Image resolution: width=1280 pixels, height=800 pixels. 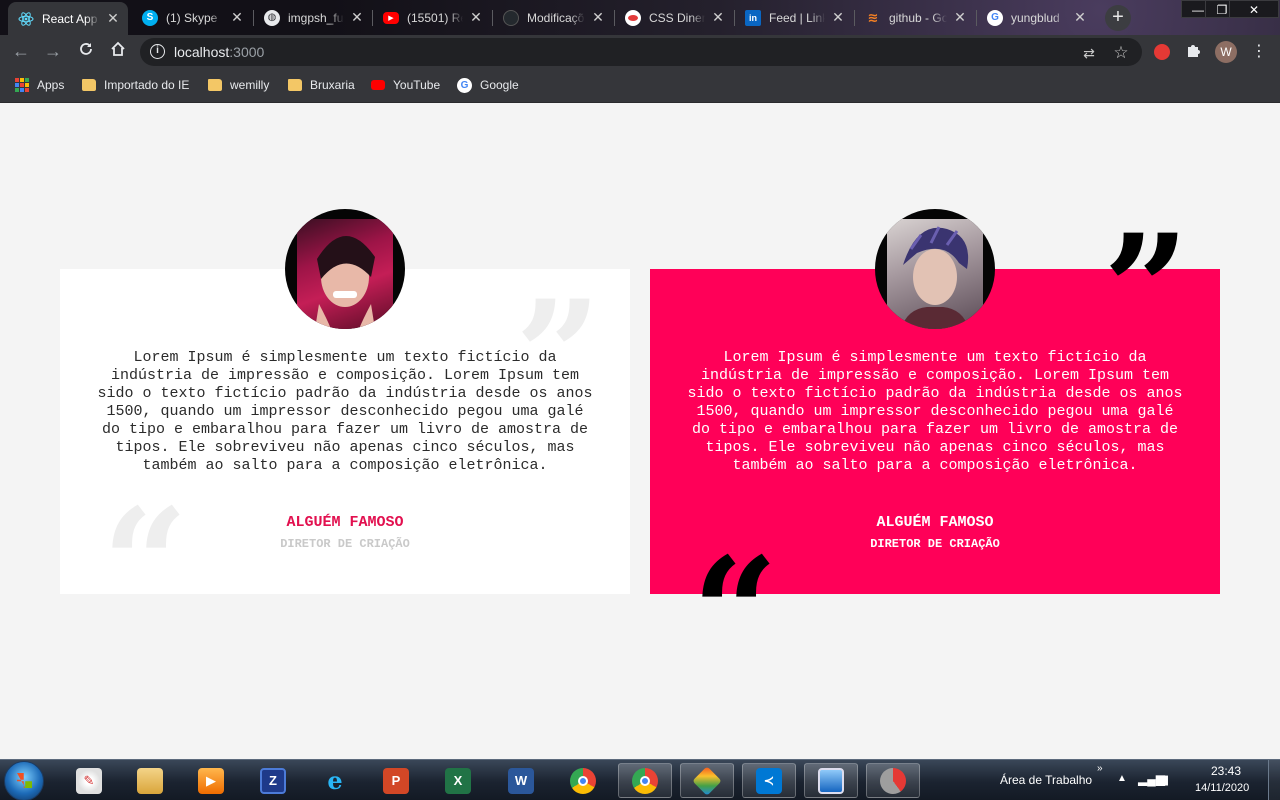 I want to click on address-bar: i localhost:3000 ⇄ ☆, so click(x=641, y=52).